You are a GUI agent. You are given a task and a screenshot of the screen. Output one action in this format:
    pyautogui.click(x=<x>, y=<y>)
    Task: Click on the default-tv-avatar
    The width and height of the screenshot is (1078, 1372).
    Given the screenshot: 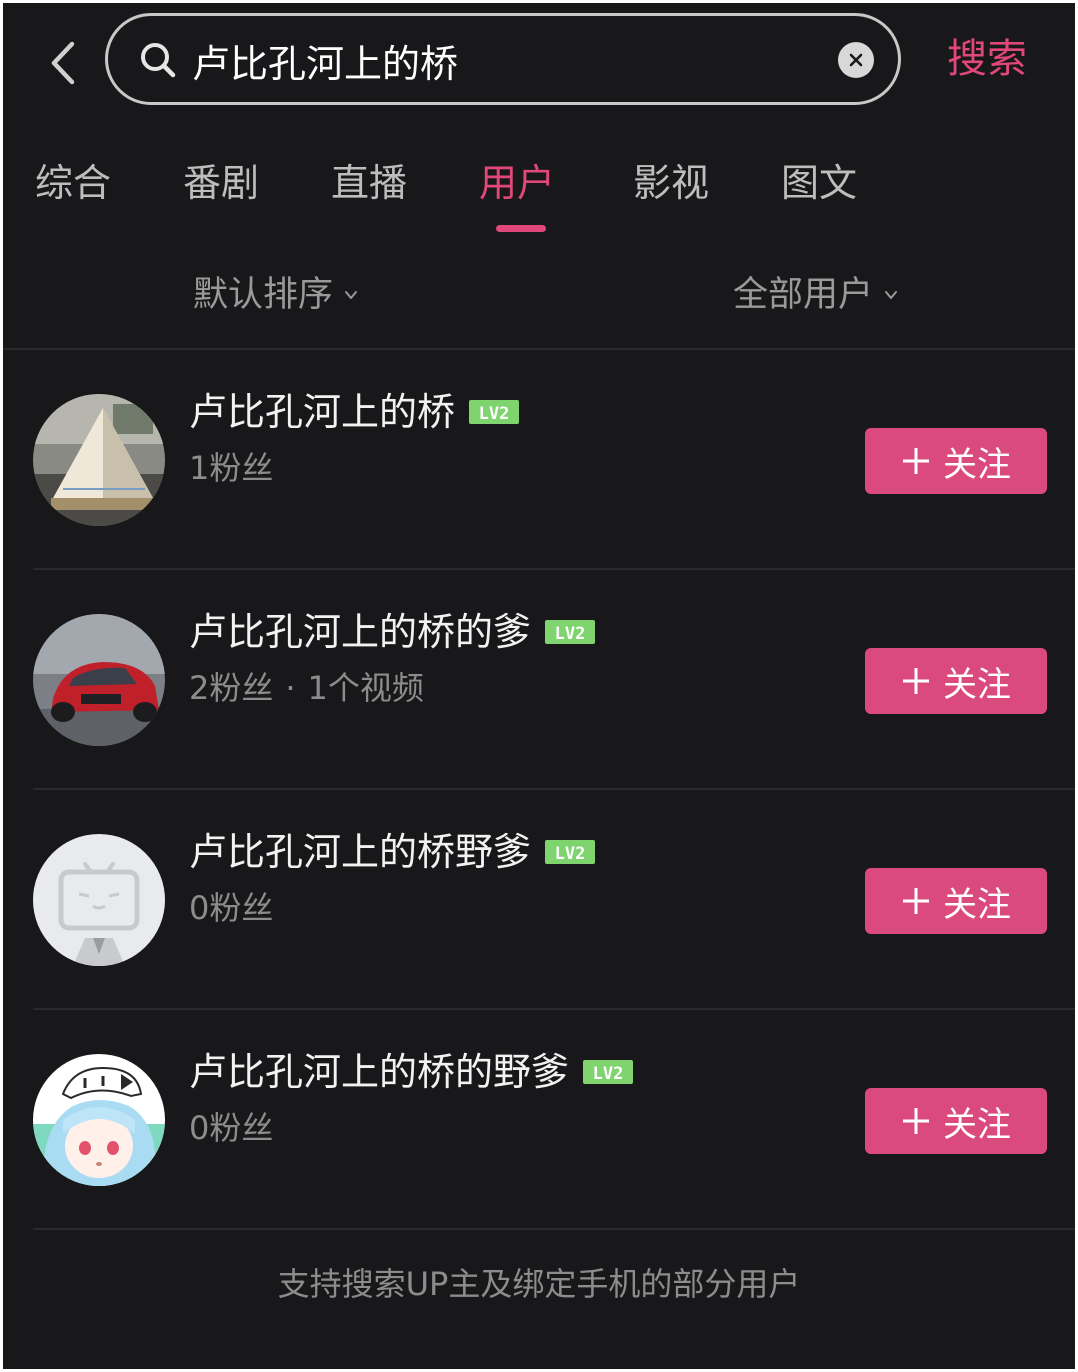 What is the action you would take?
    pyautogui.click(x=99, y=900)
    